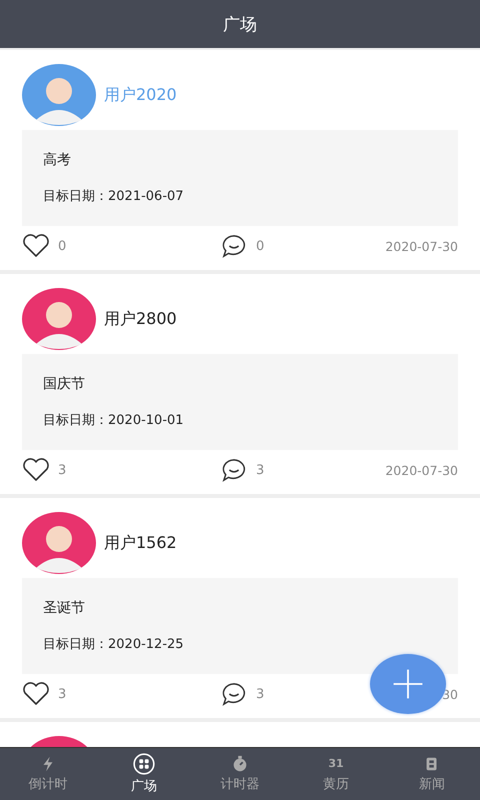 Image resolution: width=480 pixels, height=800 pixels. Describe the element at coordinates (48, 774) in the screenshot. I see `nav-tab: 倒计时` at that location.